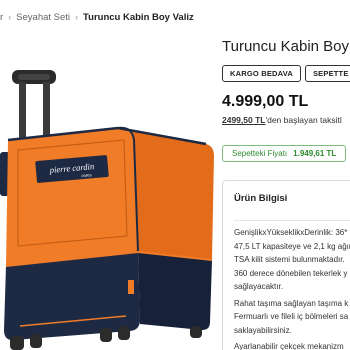 This screenshot has width=350, height=350. What do you see at coordinates (286, 46) in the screenshot?
I see `product-title: Turuncu Kabin Boy` at bounding box center [286, 46].